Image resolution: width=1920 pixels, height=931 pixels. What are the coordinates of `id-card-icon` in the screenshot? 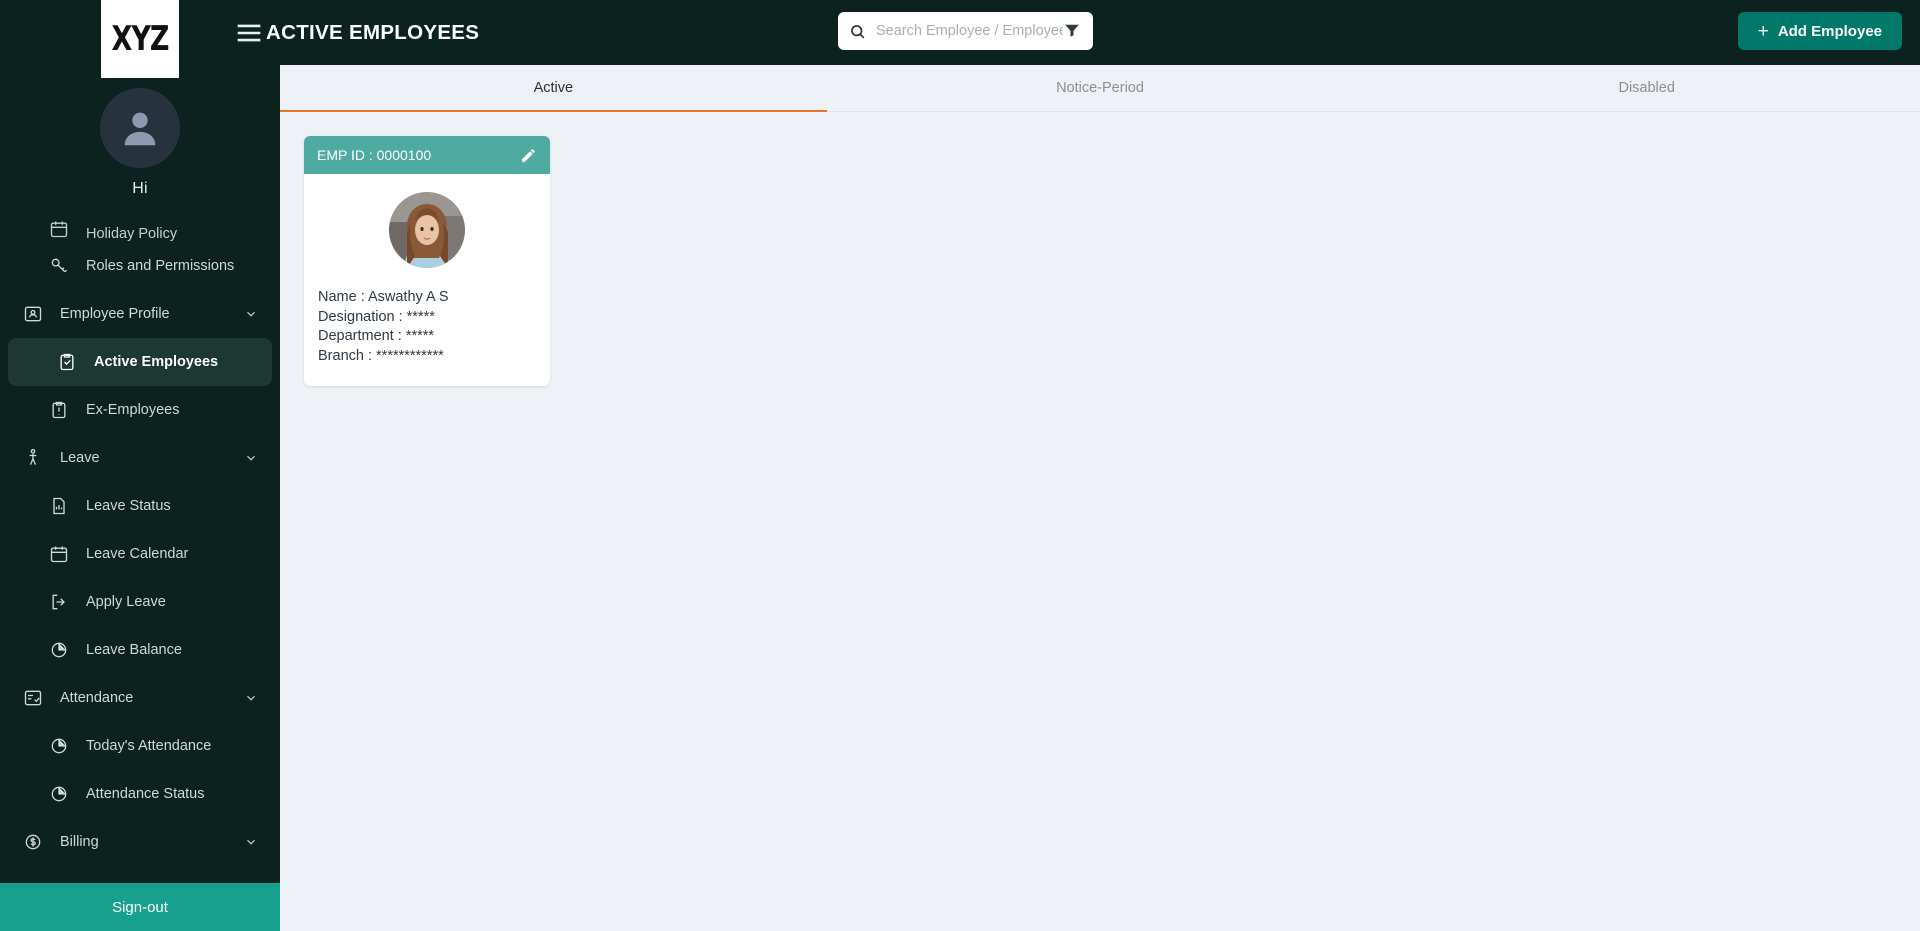 It's located at (33, 314).